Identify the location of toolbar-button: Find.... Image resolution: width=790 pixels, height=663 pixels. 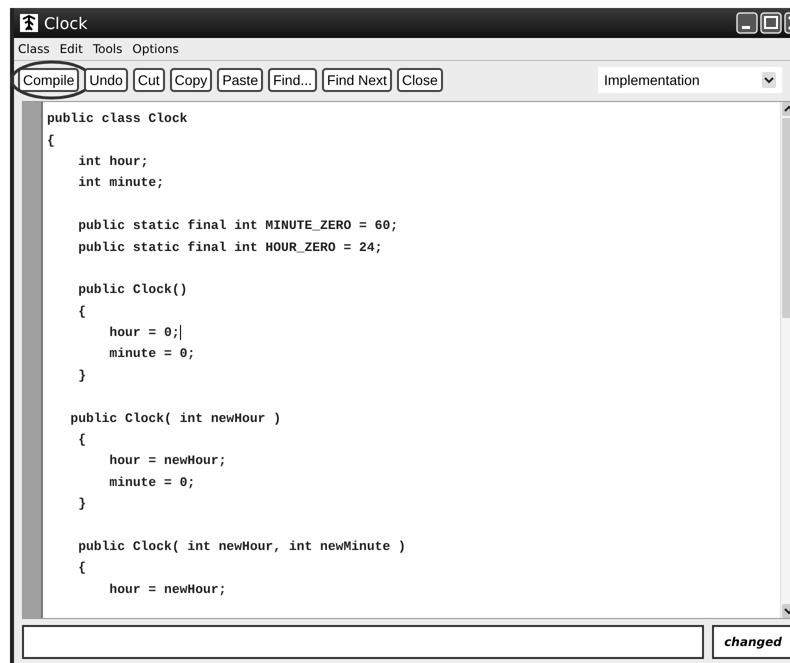
(293, 80).